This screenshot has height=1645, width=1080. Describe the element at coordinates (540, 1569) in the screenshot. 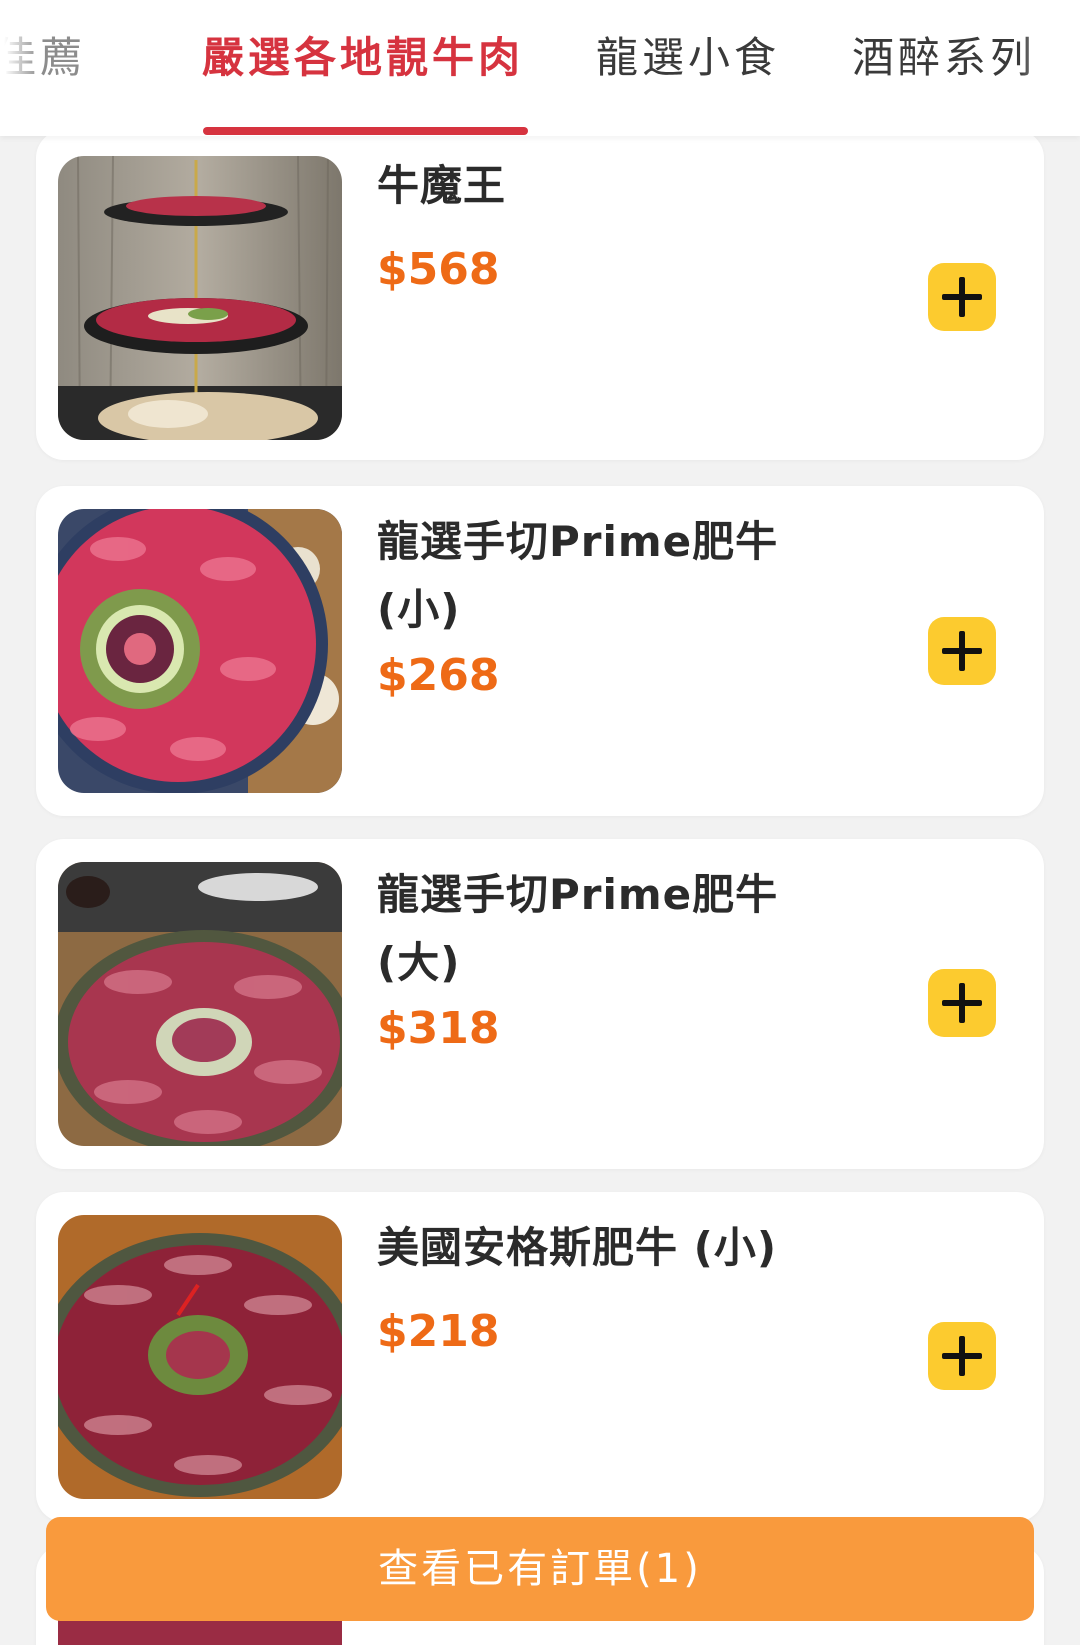

I see `view-orders-button: 查看已有訂單(1)` at that location.